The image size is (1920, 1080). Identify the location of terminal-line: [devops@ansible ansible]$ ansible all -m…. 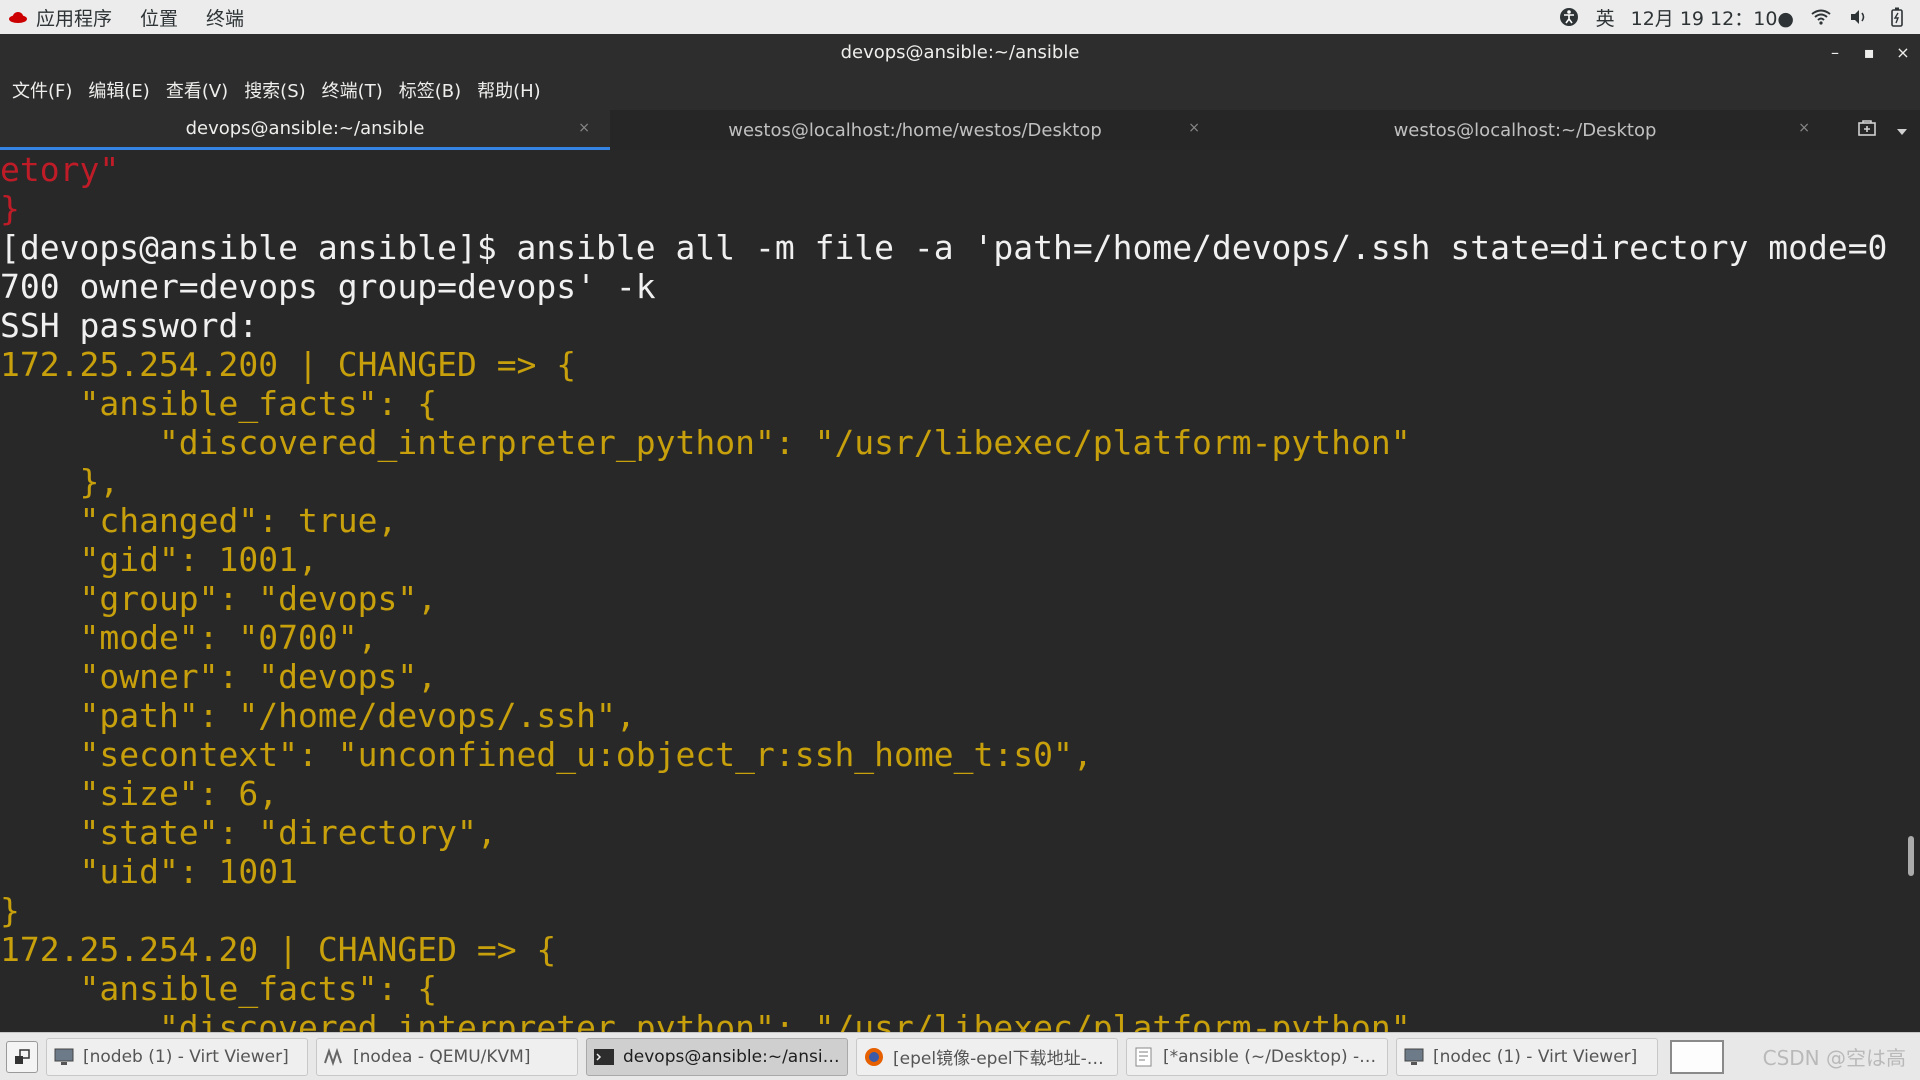
(944, 247).